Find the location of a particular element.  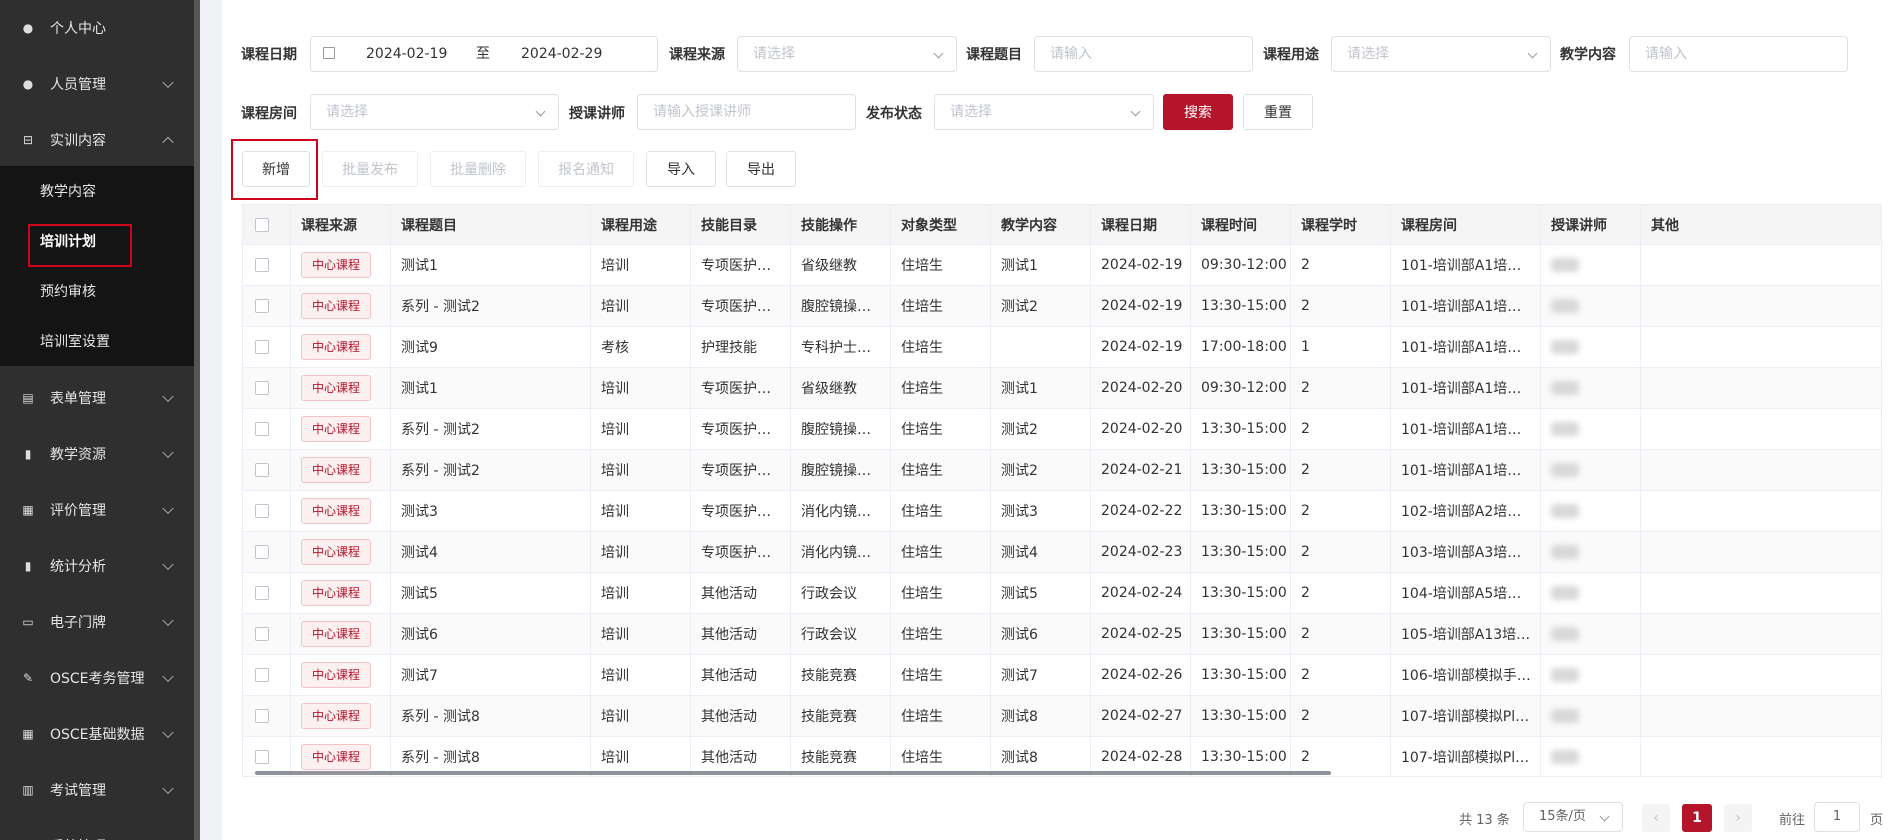

submenu-item-4: 培训室设置 is located at coordinates (97, 341).